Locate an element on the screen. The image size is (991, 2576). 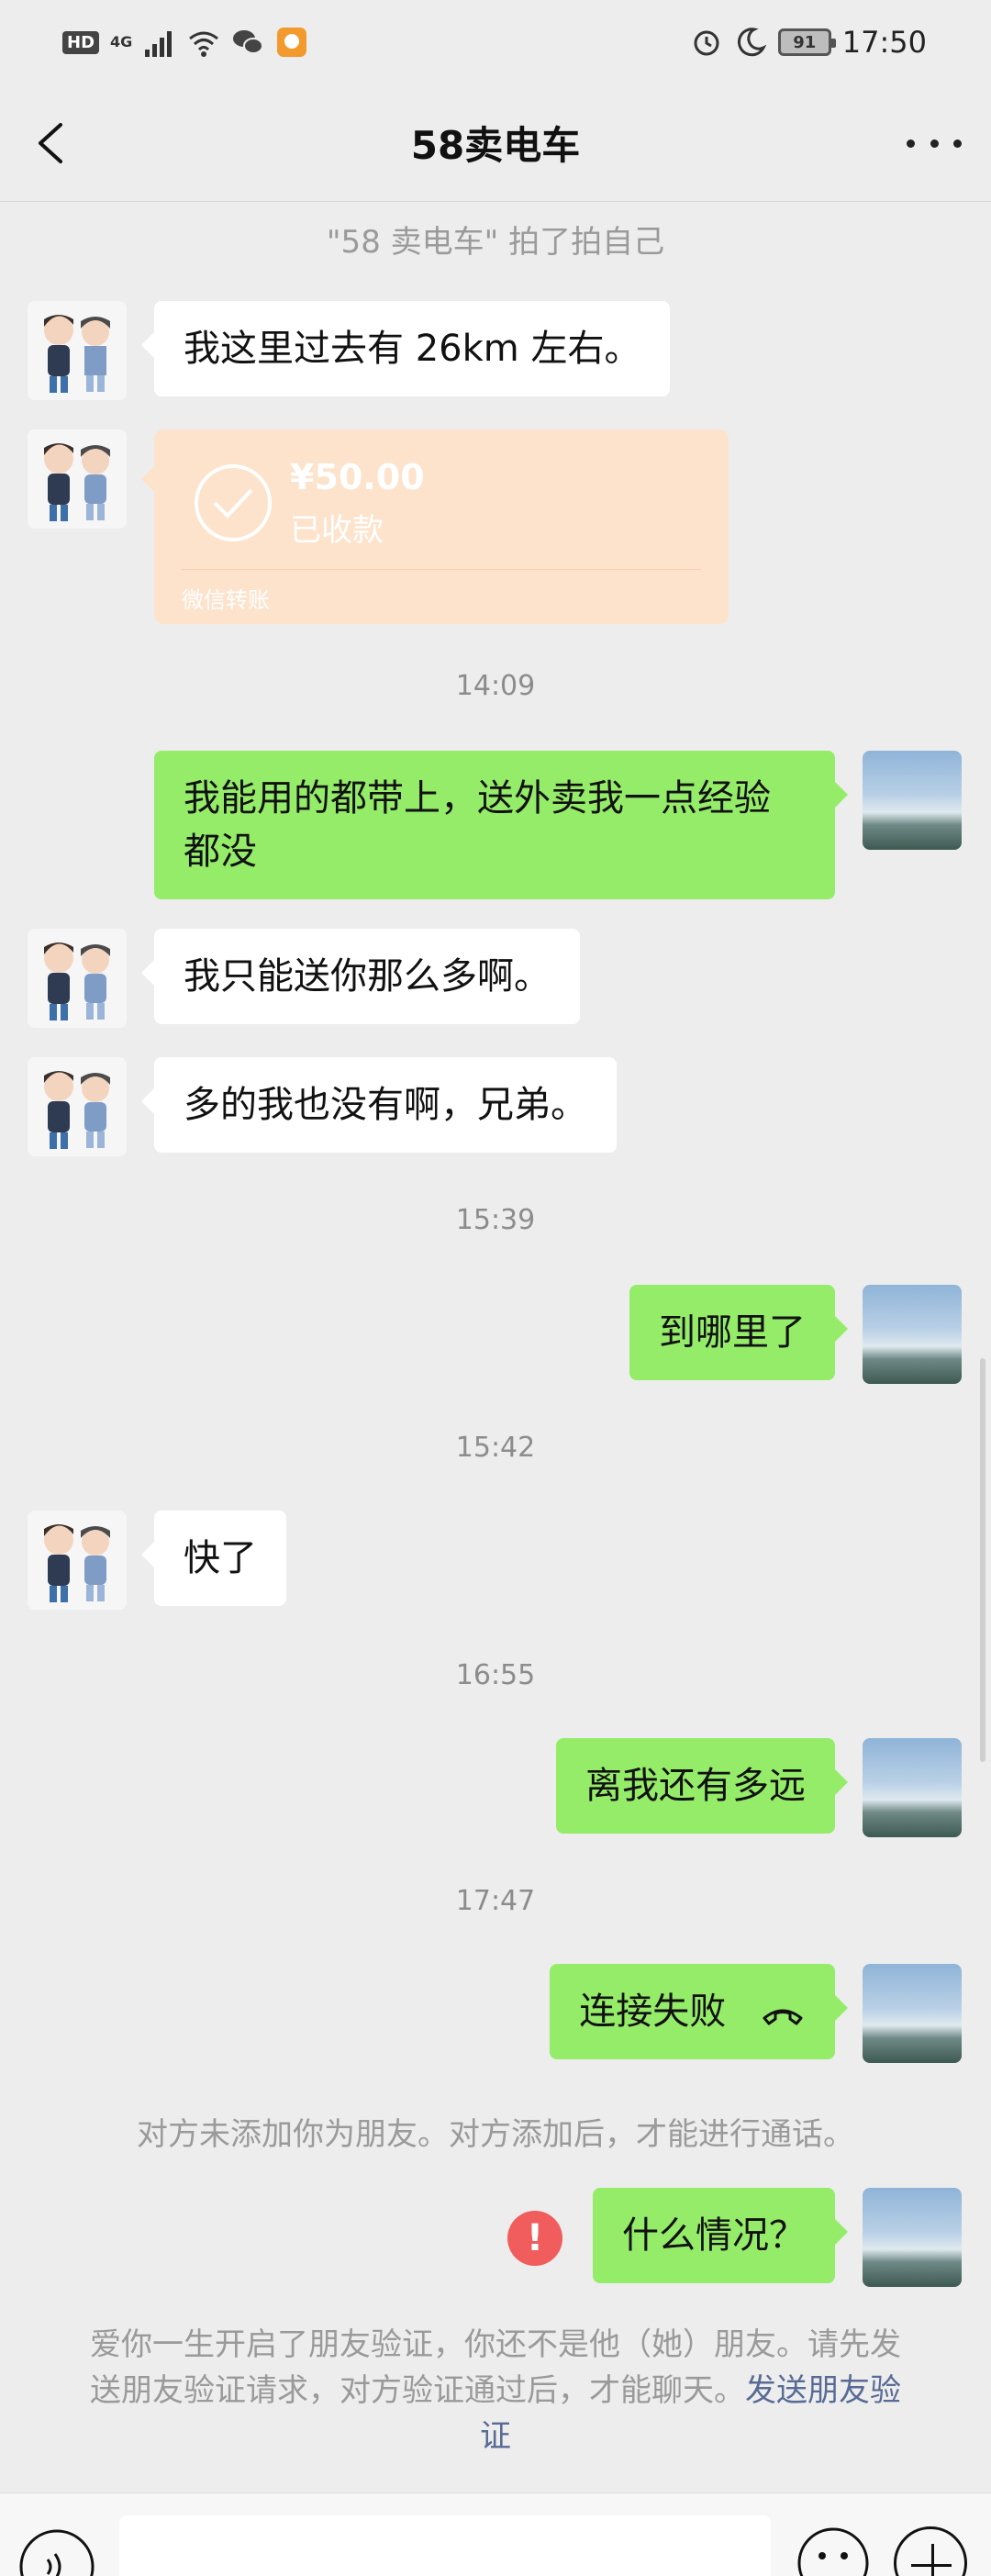
message-incoming: 我这里过去有 26km 左右。 is located at coordinates (405, 348).